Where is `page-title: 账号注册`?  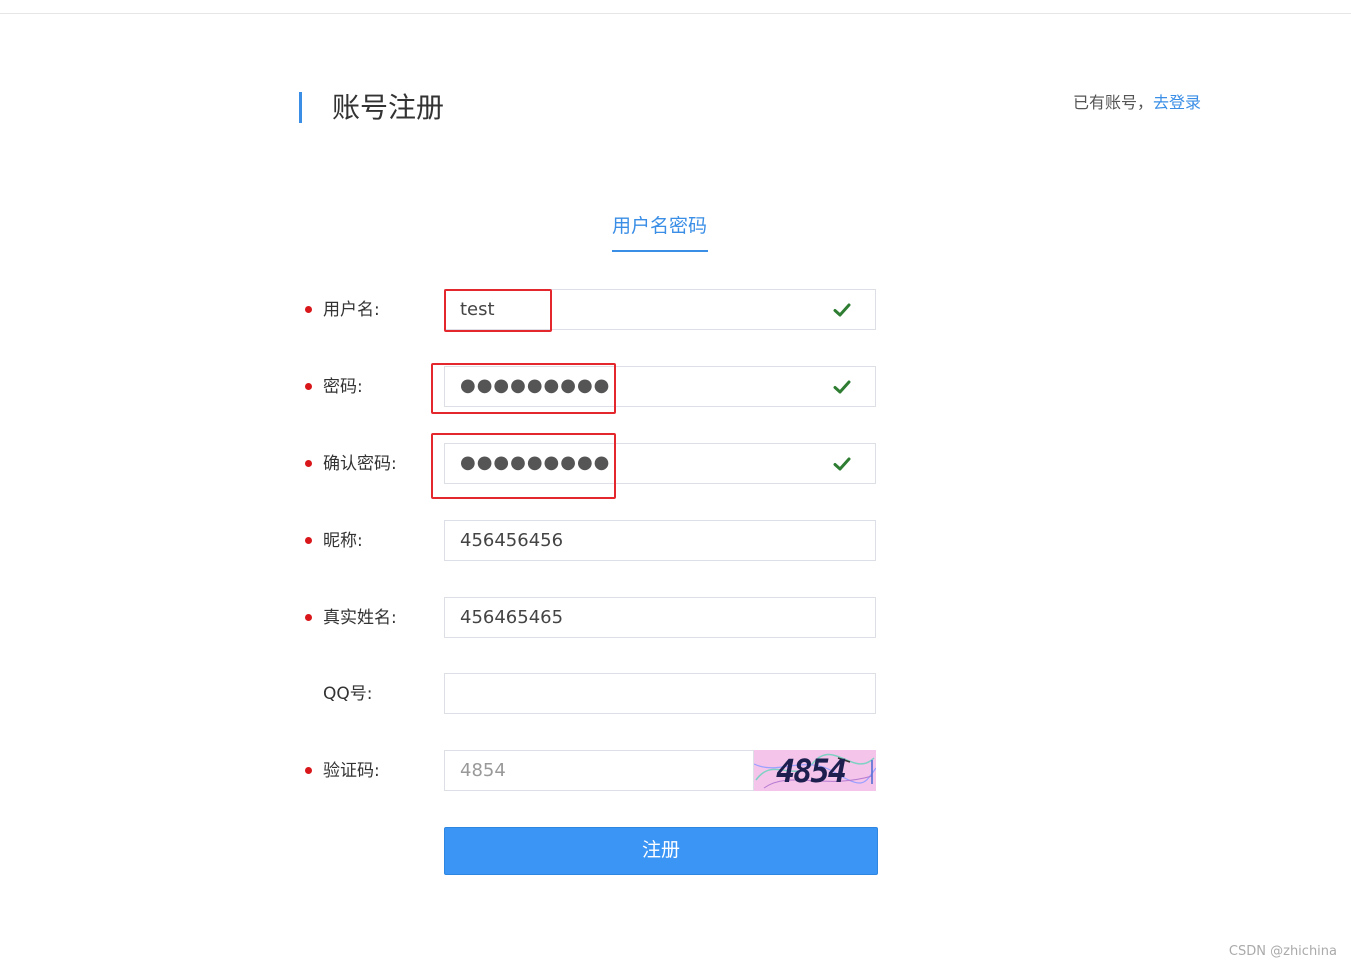
page-title: 账号注册 is located at coordinates (388, 107).